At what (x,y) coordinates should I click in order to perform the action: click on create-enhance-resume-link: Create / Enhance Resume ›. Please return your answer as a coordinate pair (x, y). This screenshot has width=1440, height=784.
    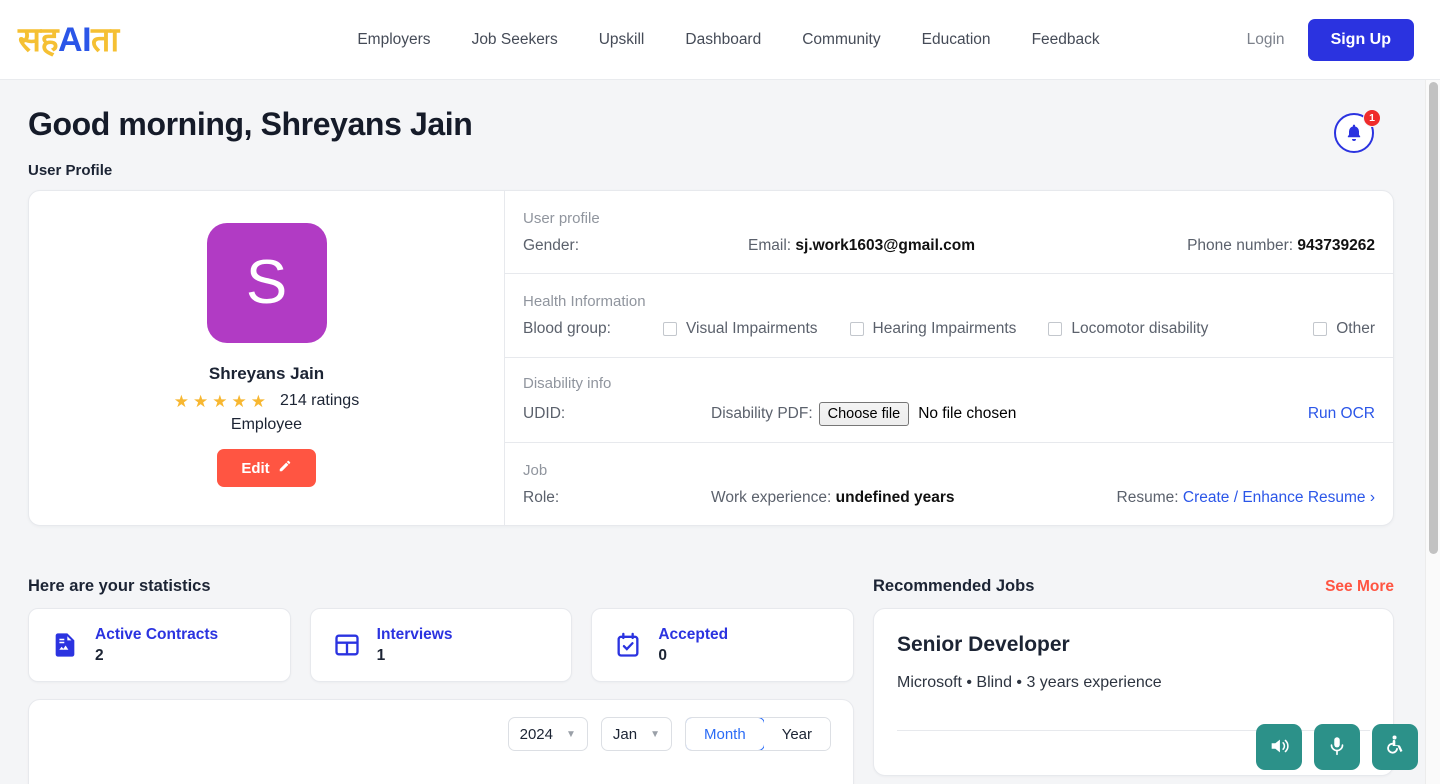
    Looking at the image, I should click on (1279, 497).